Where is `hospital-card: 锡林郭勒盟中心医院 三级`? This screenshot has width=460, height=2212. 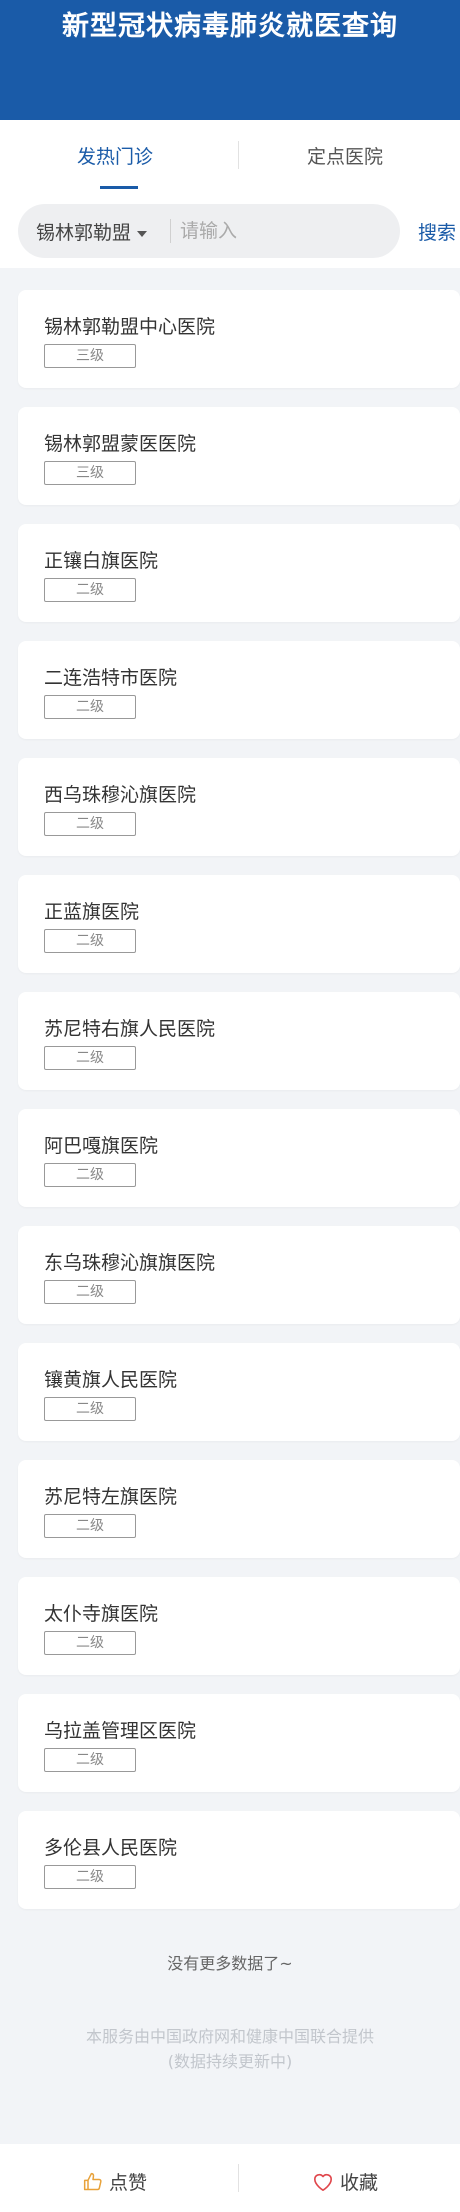 hospital-card: 锡林郭勒盟中心医院 三级 is located at coordinates (239, 339).